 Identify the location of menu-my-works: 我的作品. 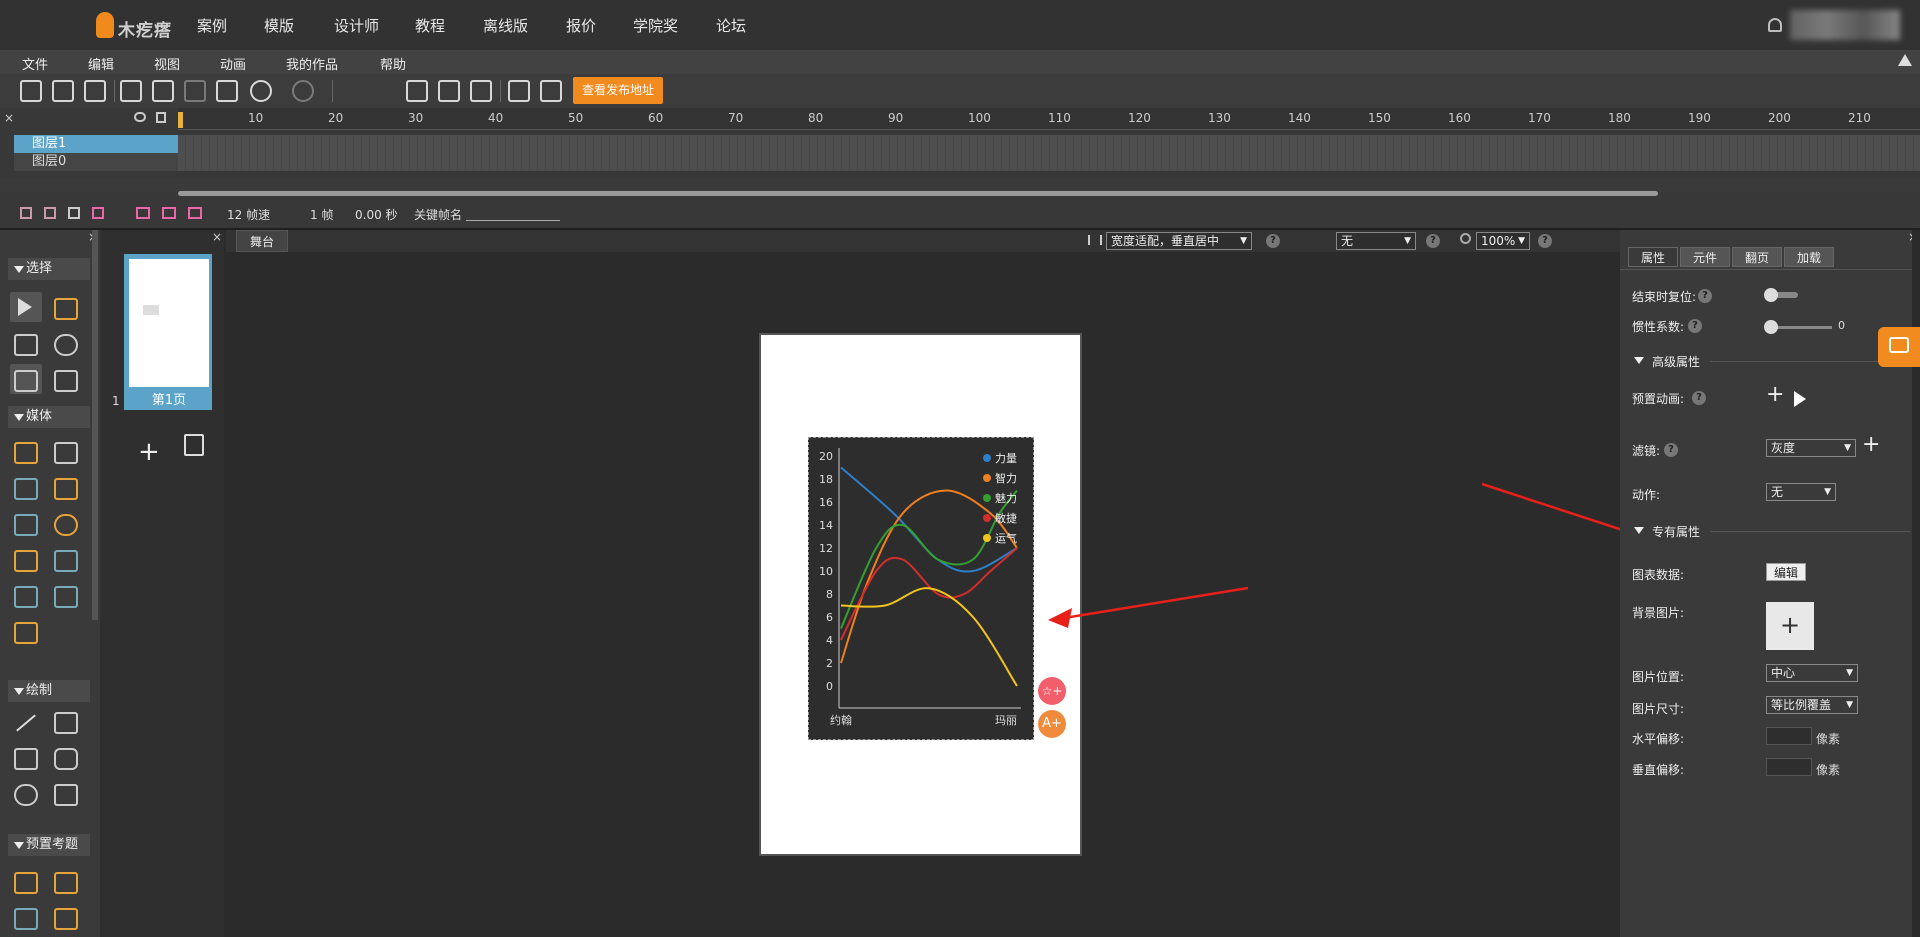
(312, 63).